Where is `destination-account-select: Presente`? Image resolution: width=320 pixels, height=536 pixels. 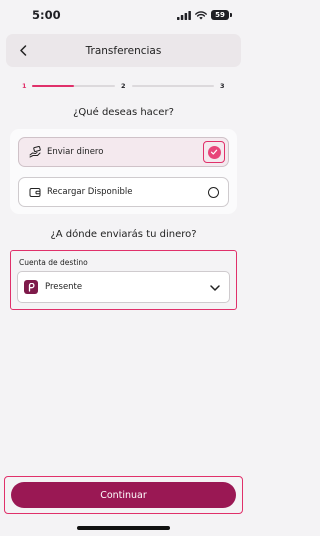
destination-account-select: Presente is located at coordinates (123, 287).